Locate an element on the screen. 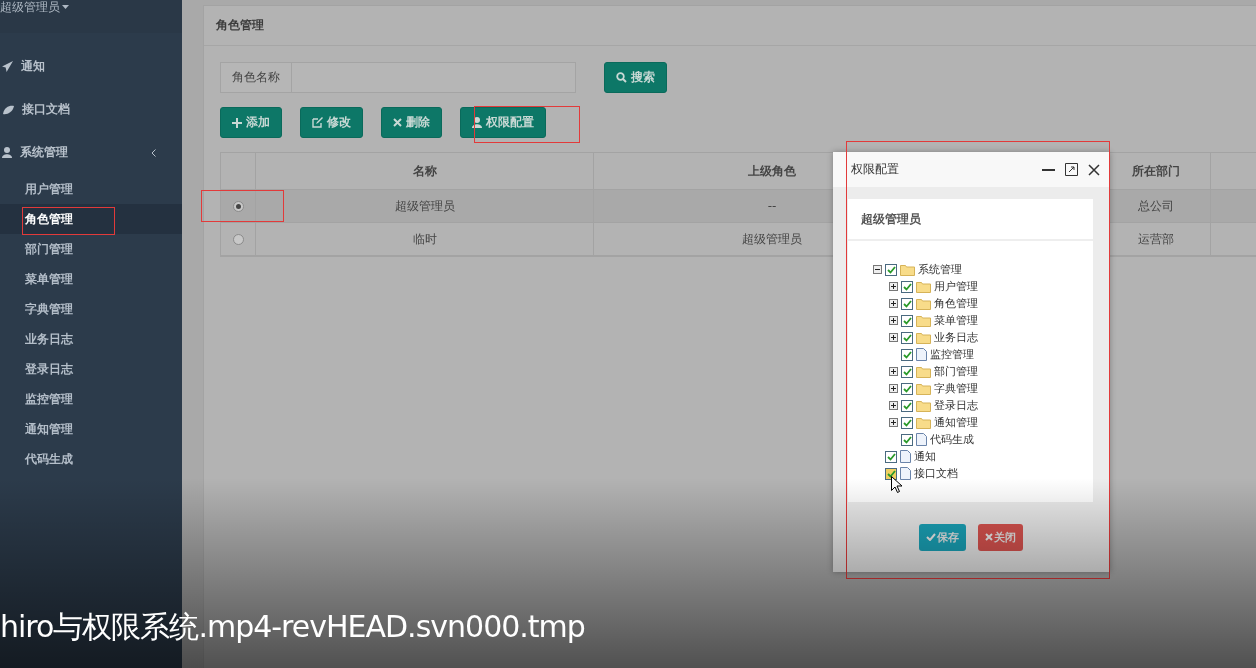 This screenshot has height=668, width=1256. edit-icon is located at coordinates (317, 122).